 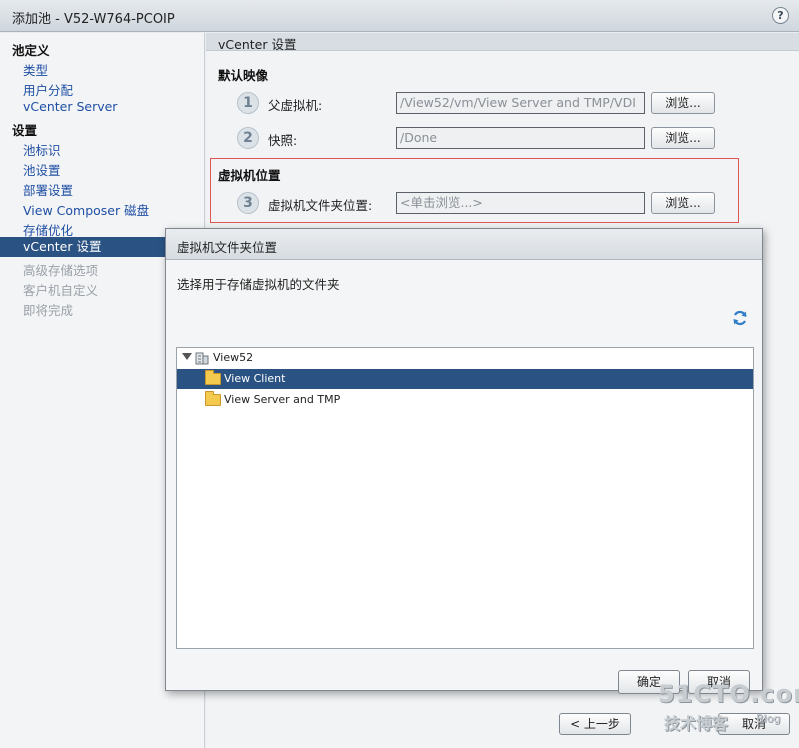 I want to click on nav-item-ready-to-complete: 即将完成, so click(x=48, y=310).